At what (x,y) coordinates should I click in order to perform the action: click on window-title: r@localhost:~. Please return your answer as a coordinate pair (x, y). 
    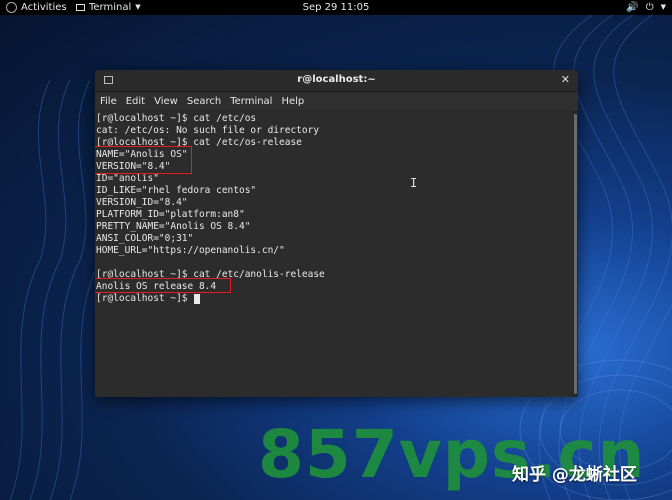
    Looking at the image, I should click on (336, 79).